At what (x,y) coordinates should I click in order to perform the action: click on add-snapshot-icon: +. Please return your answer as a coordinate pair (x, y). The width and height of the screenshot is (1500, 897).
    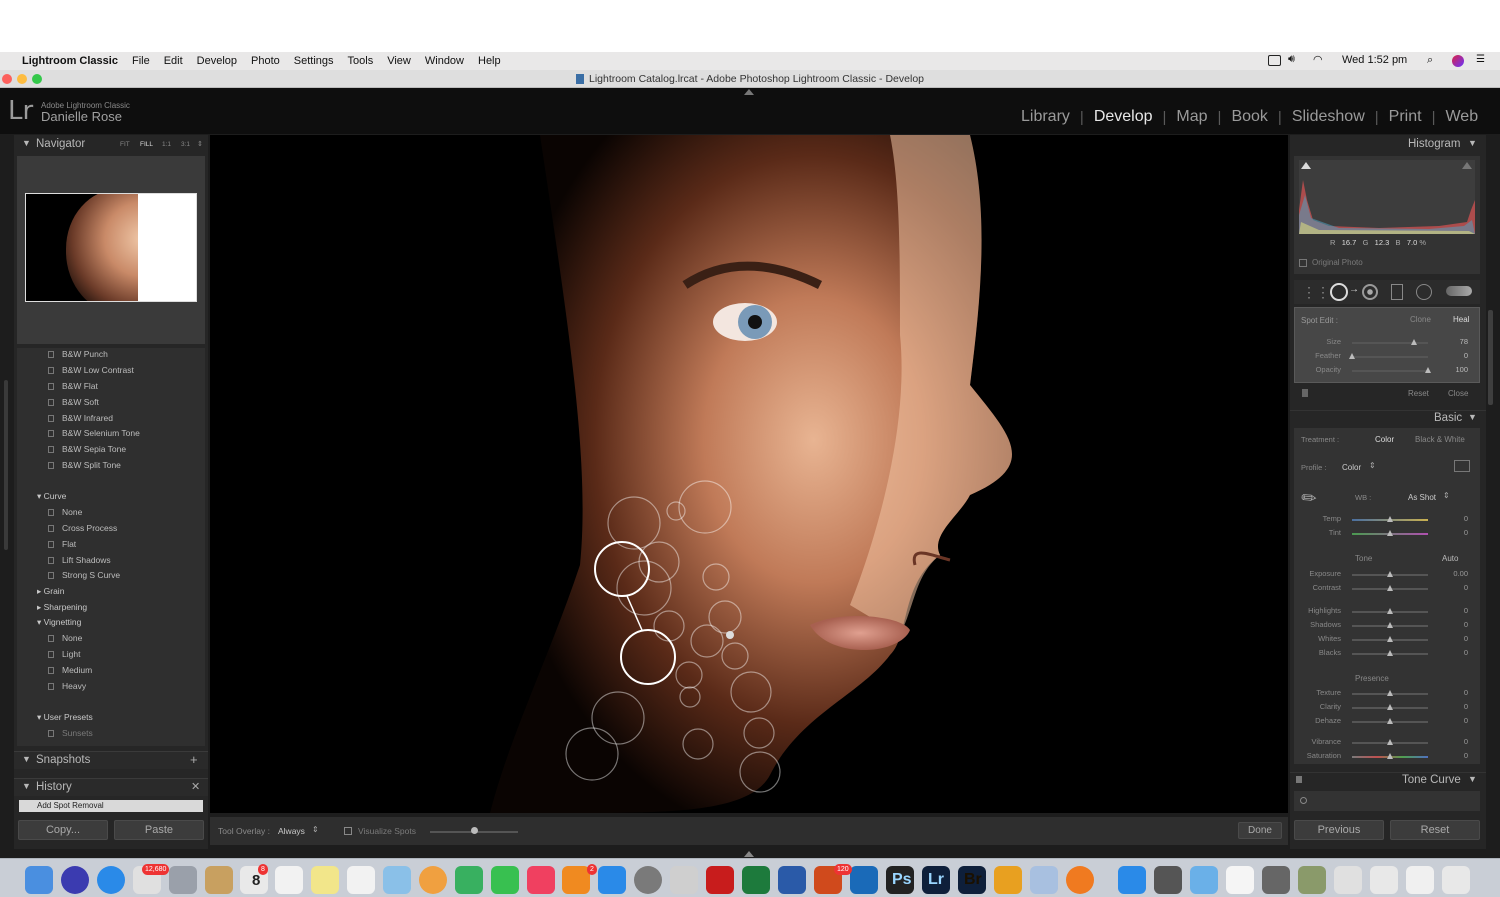
    Looking at the image, I should click on (194, 759).